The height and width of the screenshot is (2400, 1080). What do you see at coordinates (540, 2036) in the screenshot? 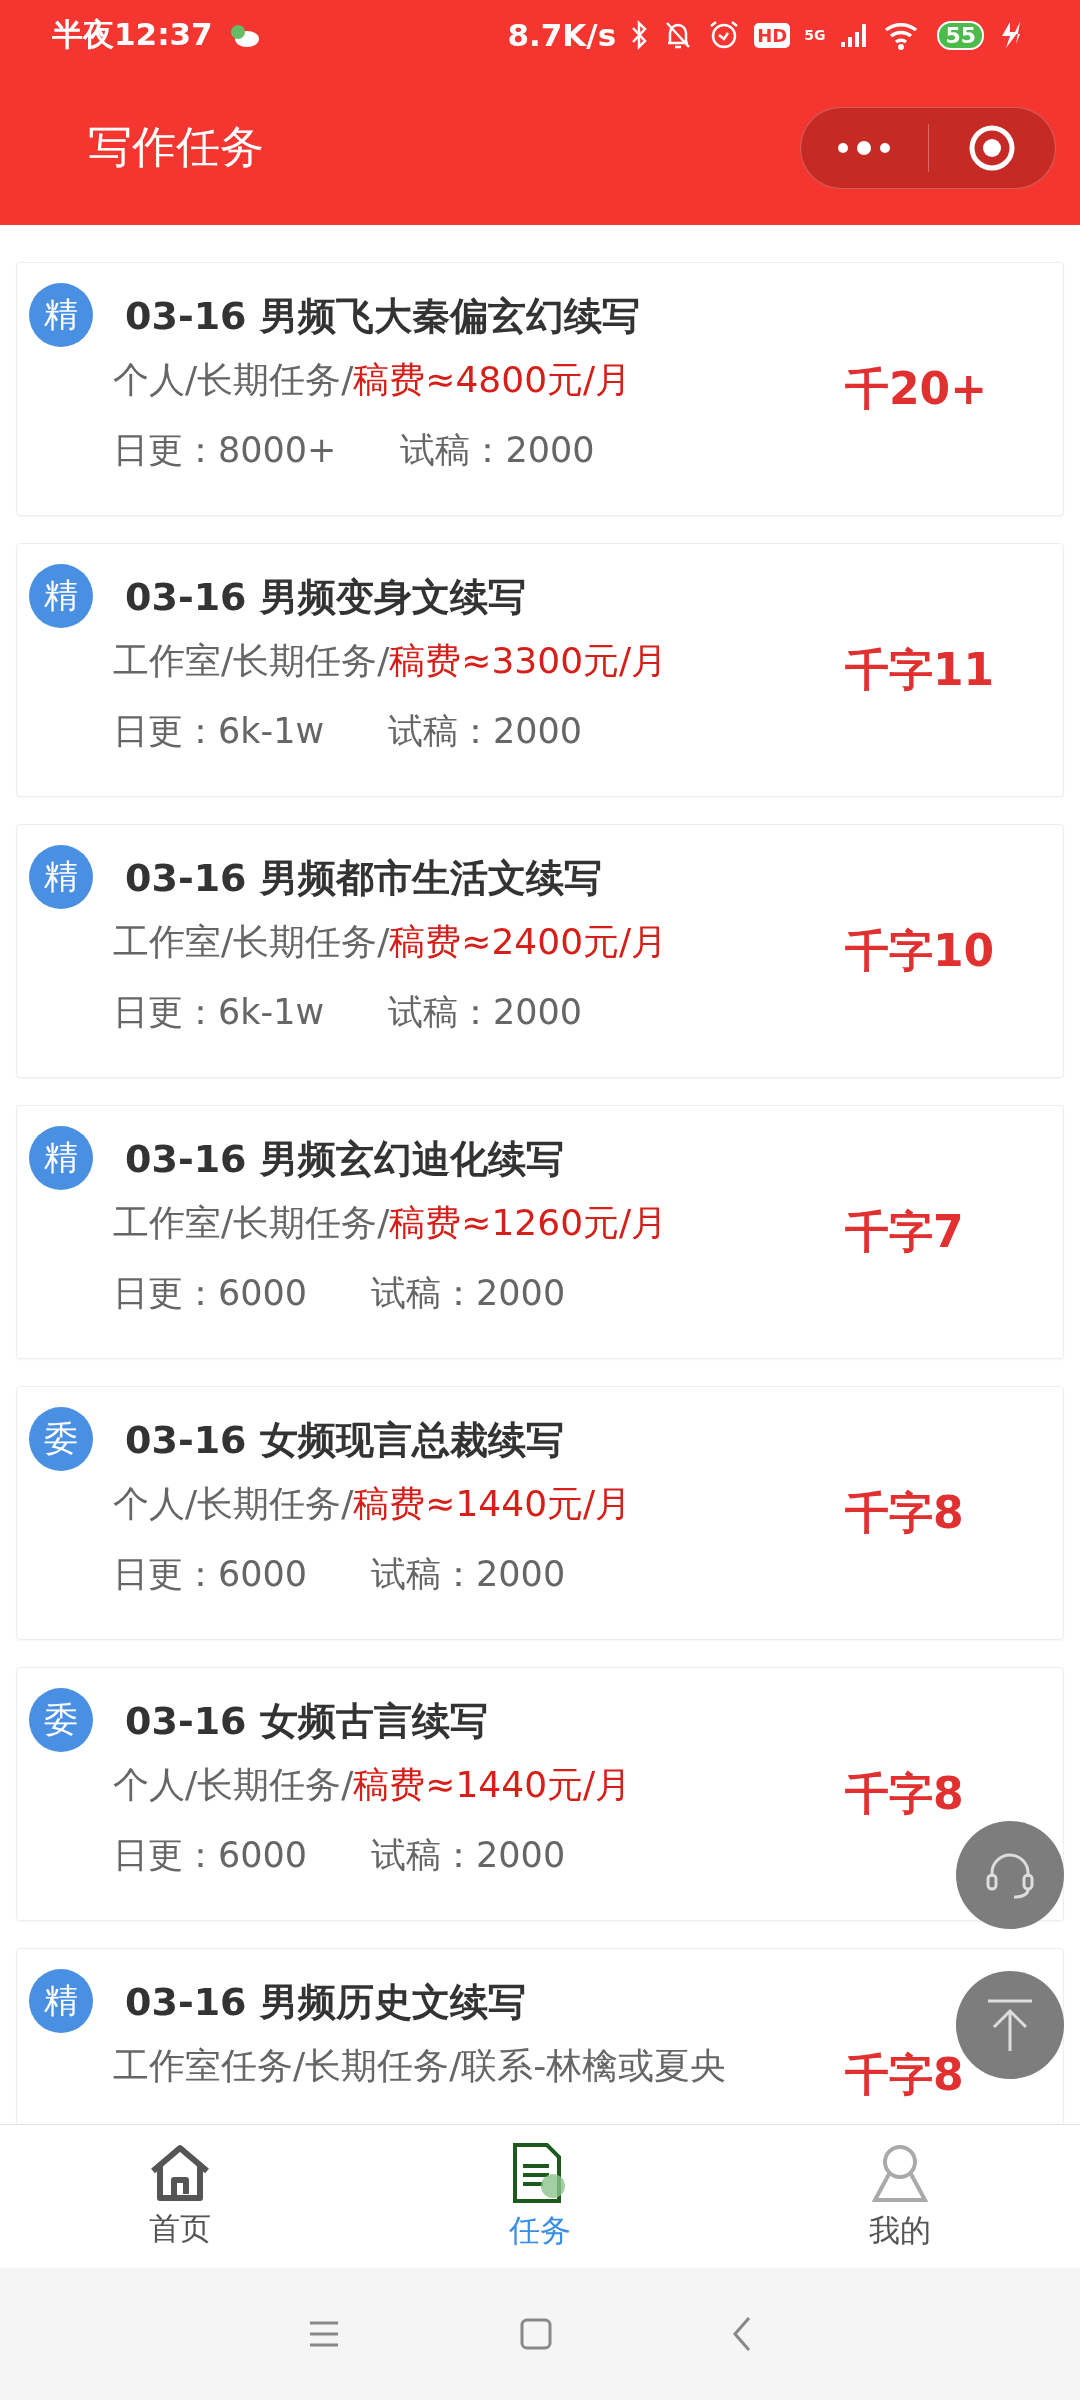
I see `task-card: 精 03-16 男频历史文续写 工作室任务/长期任务/联系-林檎或夏央 千字8` at bounding box center [540, 2036].